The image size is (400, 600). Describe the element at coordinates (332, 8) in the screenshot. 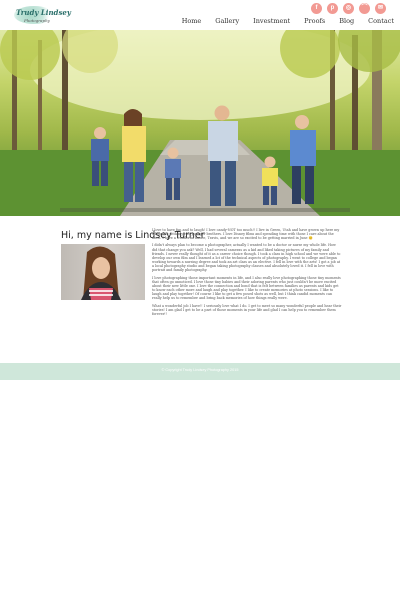

I see `pinterest-icon: p` at that location.